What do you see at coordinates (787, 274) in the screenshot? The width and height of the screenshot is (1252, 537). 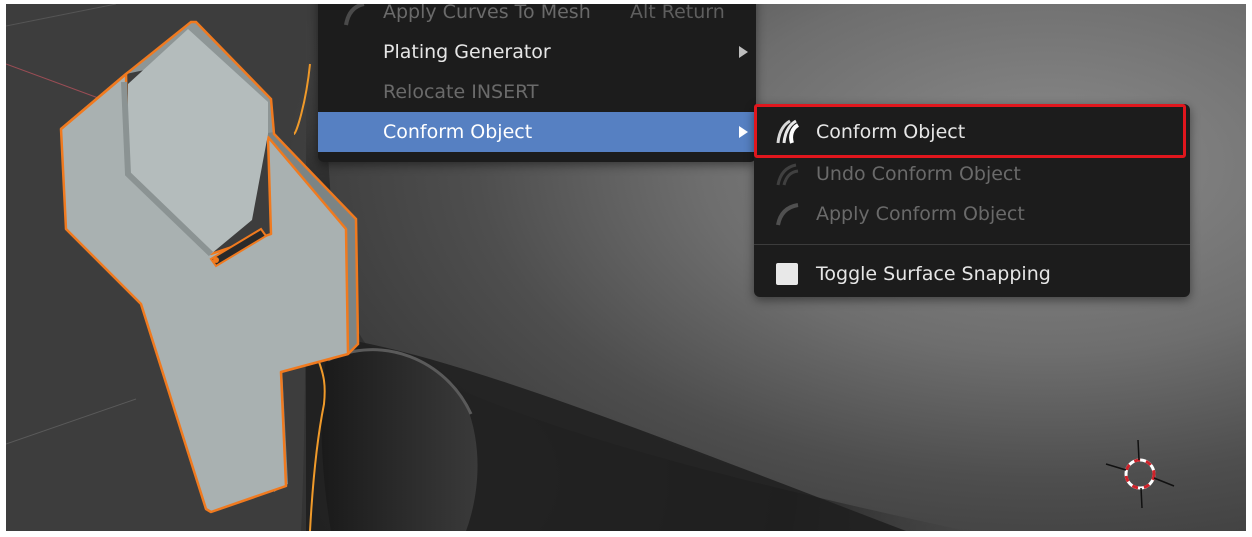 I see `checkbox-icon` at bounding box center [787, 274].